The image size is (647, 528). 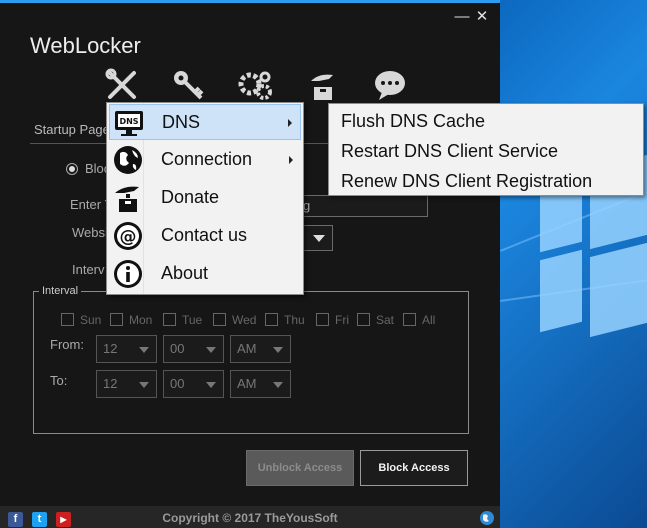 I want to click on day-checkbox-mon: Mon, so click(x=131, y=321).